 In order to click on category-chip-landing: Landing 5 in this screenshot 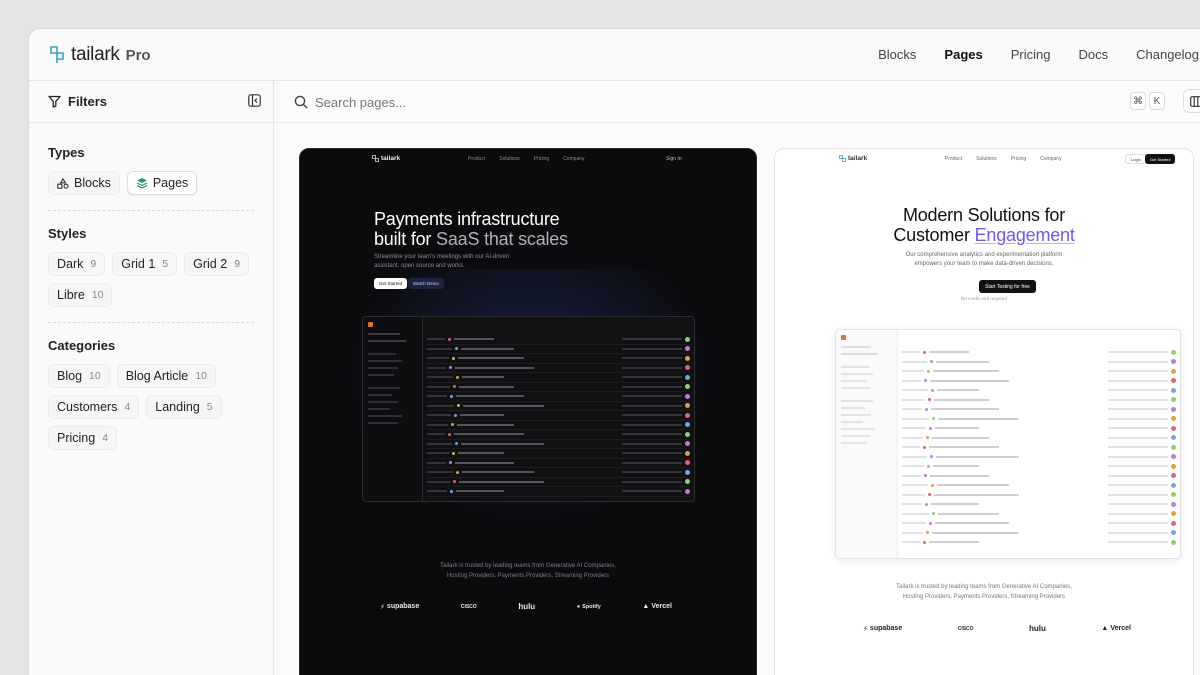, I will do `click(184, 407)`.